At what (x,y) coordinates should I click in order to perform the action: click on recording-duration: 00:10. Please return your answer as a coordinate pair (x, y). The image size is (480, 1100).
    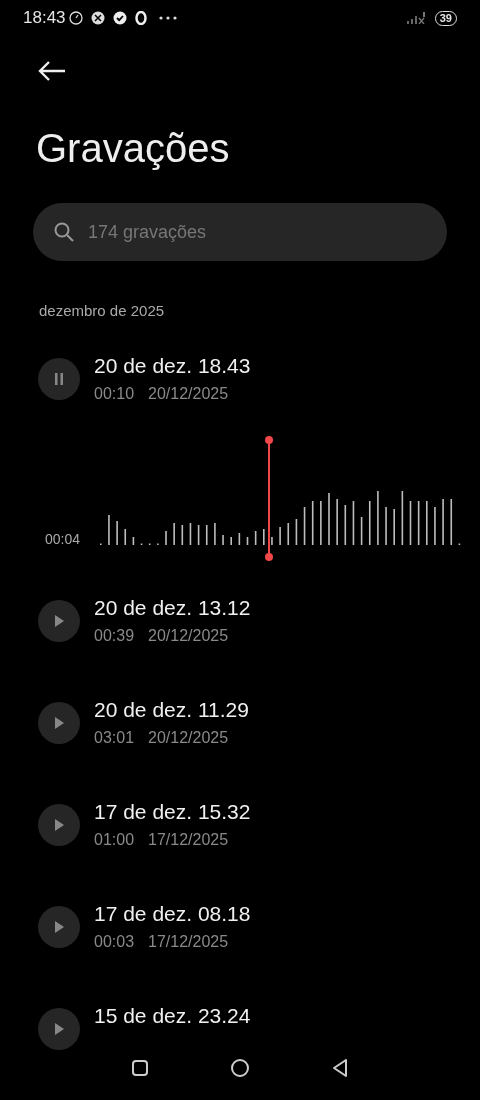
    Looking at the image, I should click on (114, 393).